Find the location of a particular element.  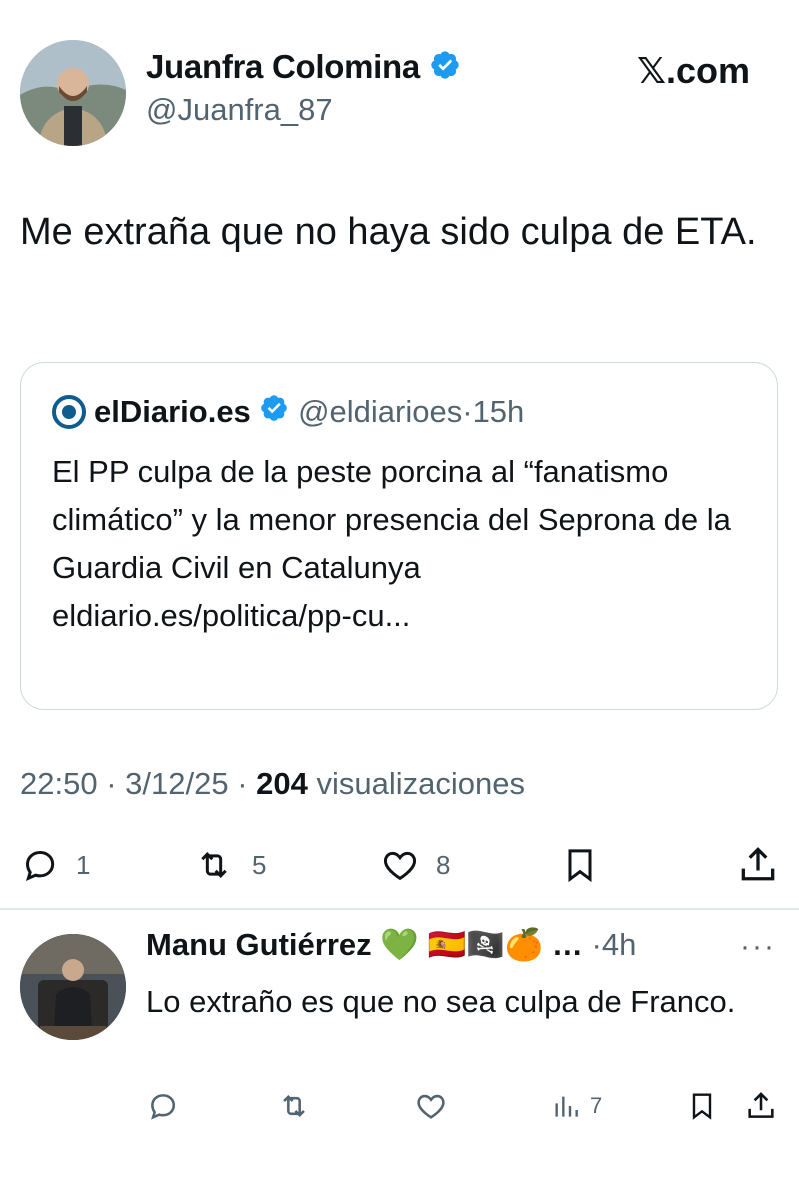

like-button: 8 is located at coordinates (415, 865).